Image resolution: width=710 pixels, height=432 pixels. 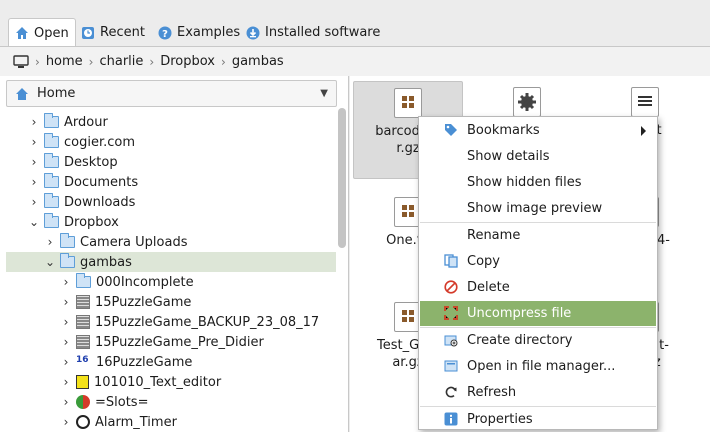 What do you see at coordinates (165, 33) in the screenshot?
I see `help-icon: ?` at bounding box center [165, 33].